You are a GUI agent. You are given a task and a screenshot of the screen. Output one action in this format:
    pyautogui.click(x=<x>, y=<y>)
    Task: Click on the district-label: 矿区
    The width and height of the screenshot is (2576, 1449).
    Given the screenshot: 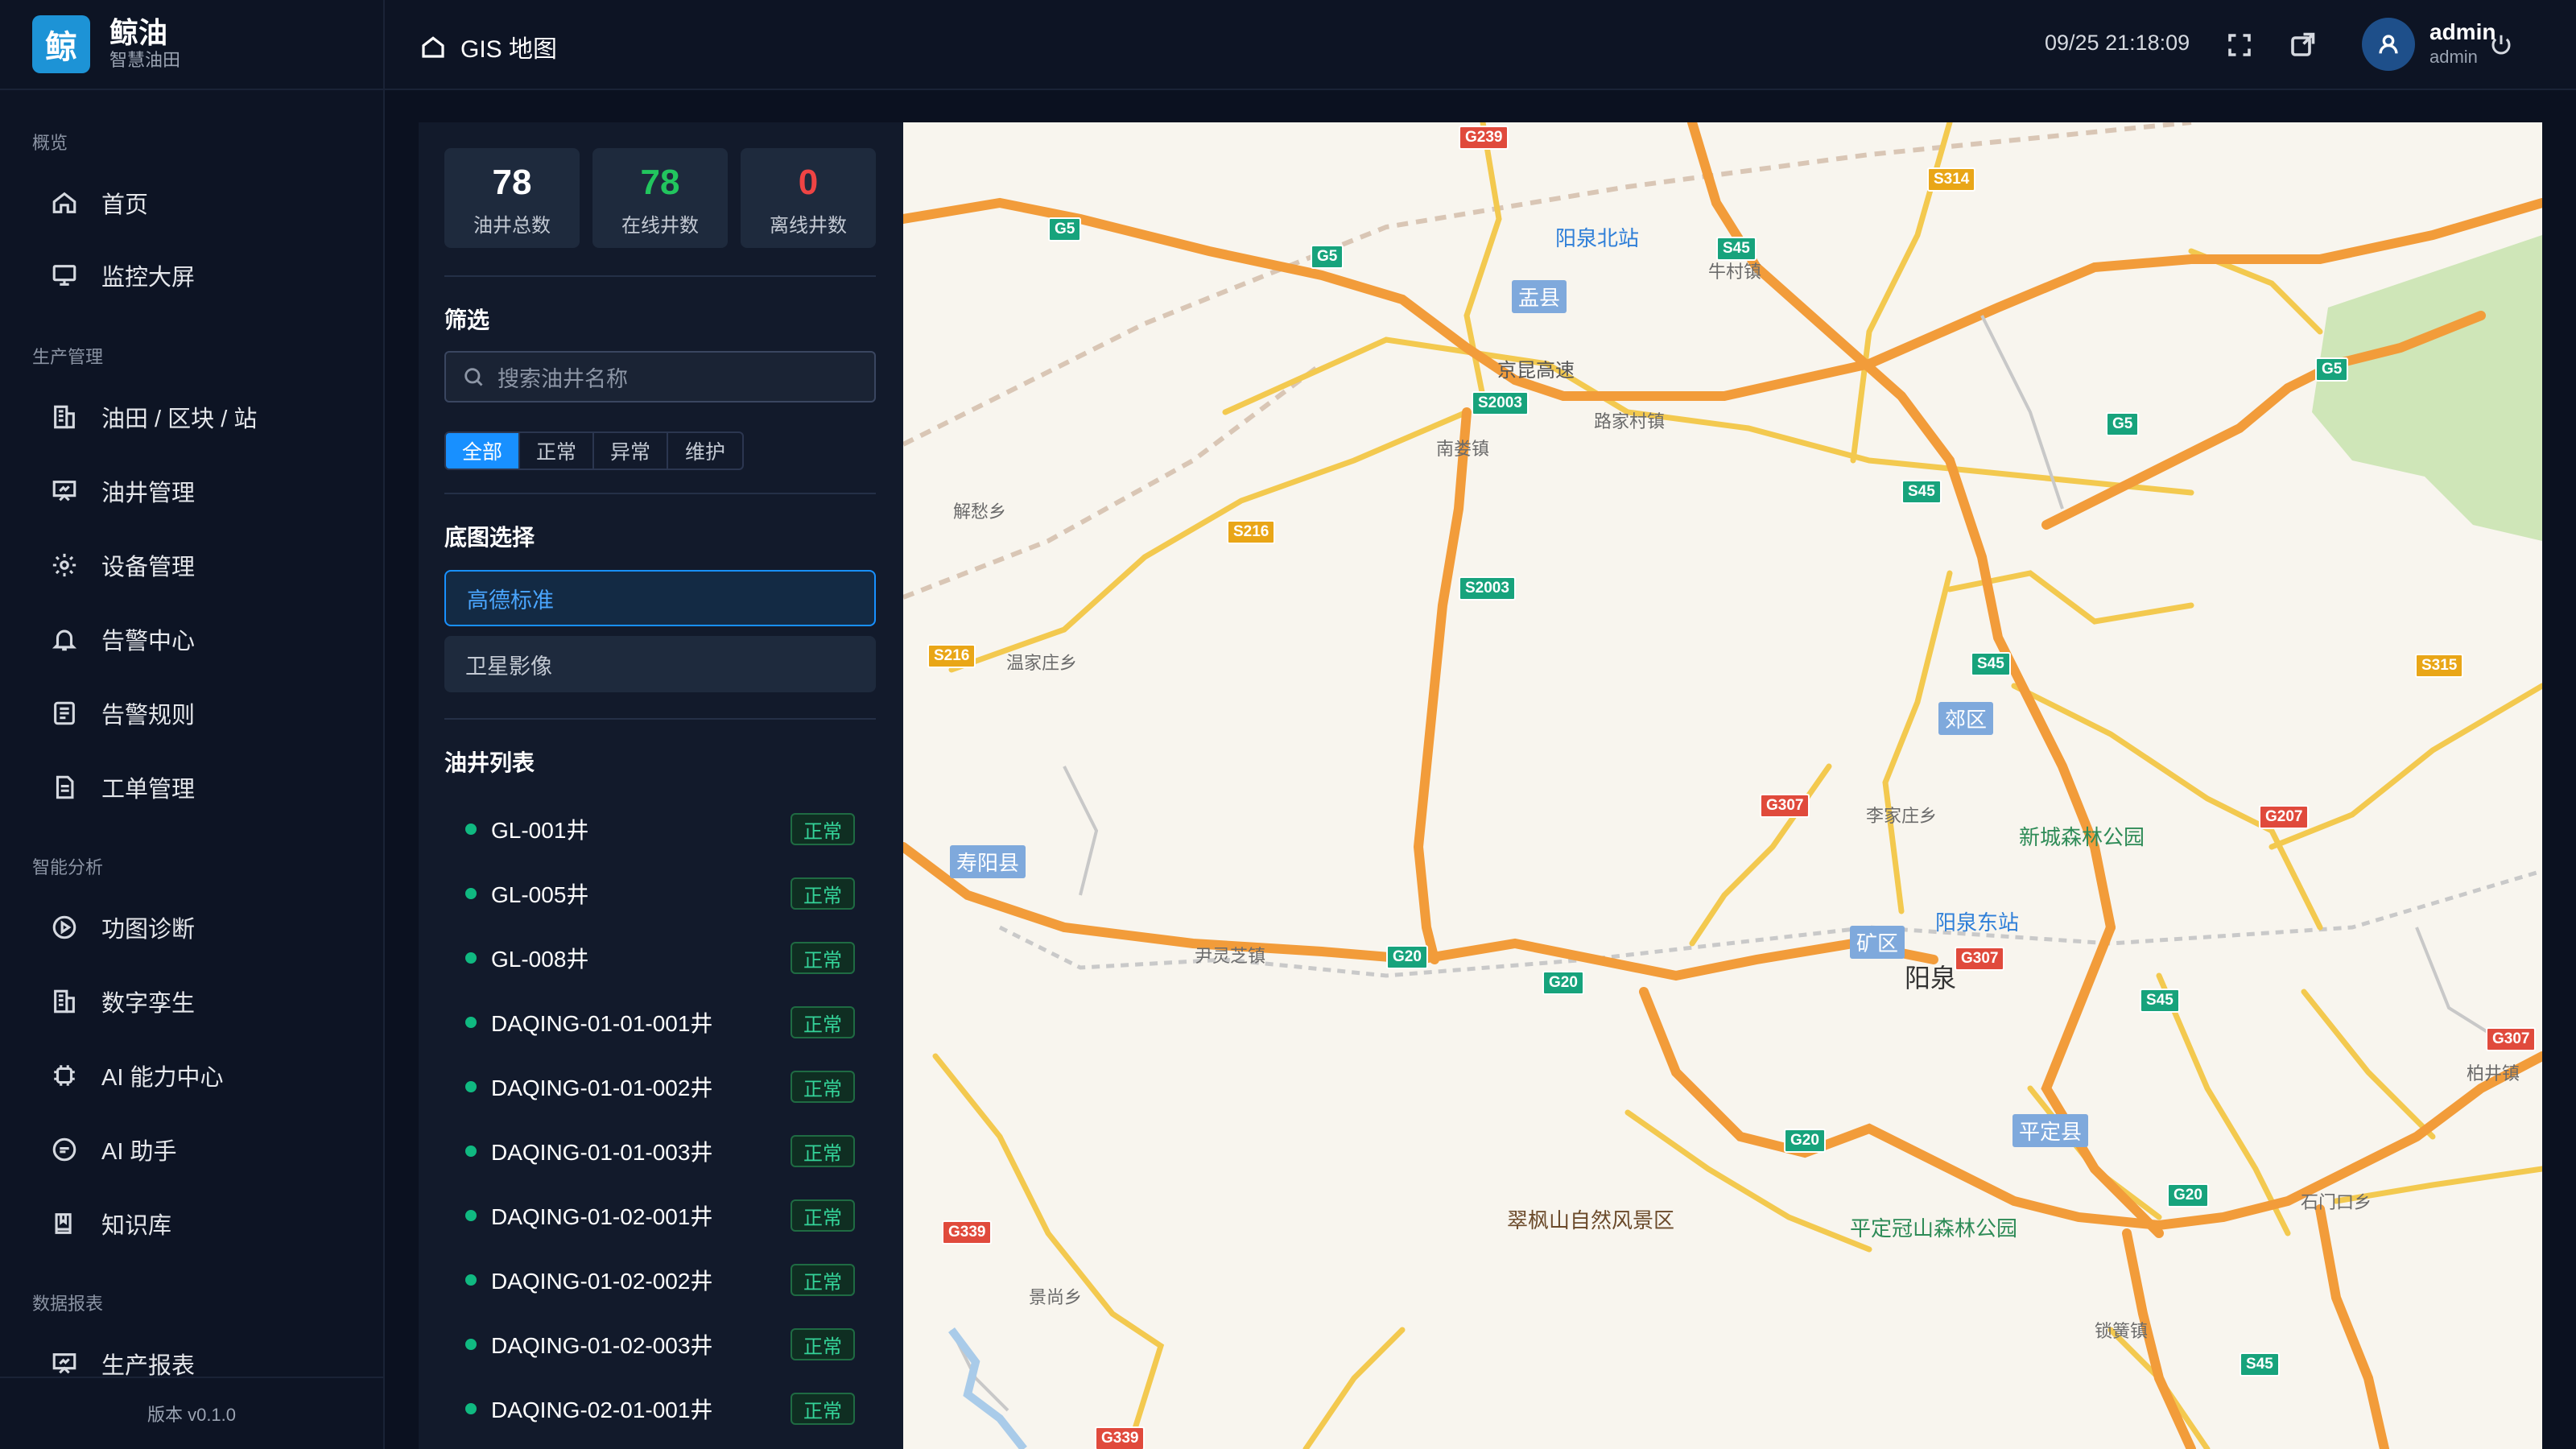 What is the action you would take?
    pyautogui.click(x=1877, y=942)
    